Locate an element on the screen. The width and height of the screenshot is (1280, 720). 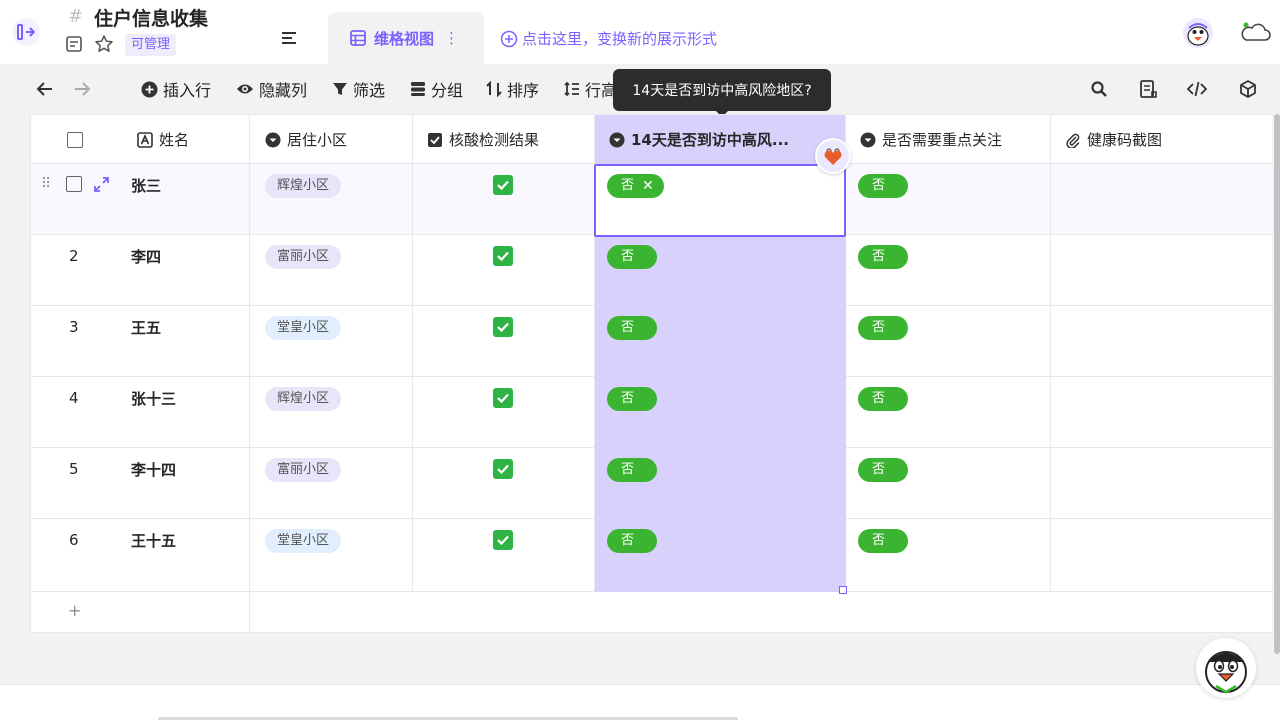
form-icon is located at coordinates (1148, 89).